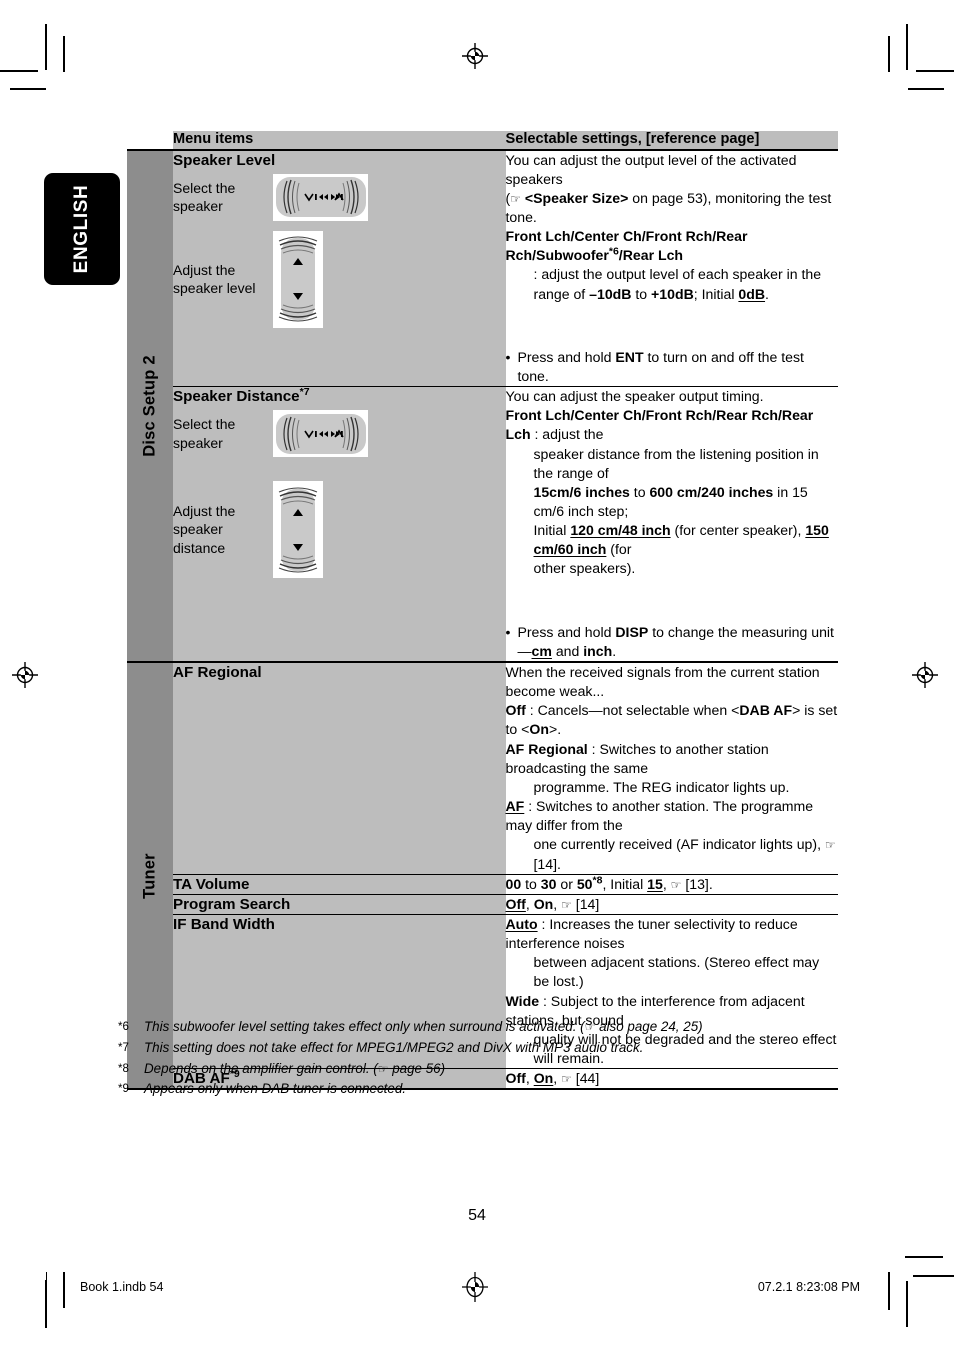  What do you see at coordinates (632, 710) in the screenshot?
I see `afr-off-t1: : Cancels—not selectable when <` at bounding box center [632, 710].